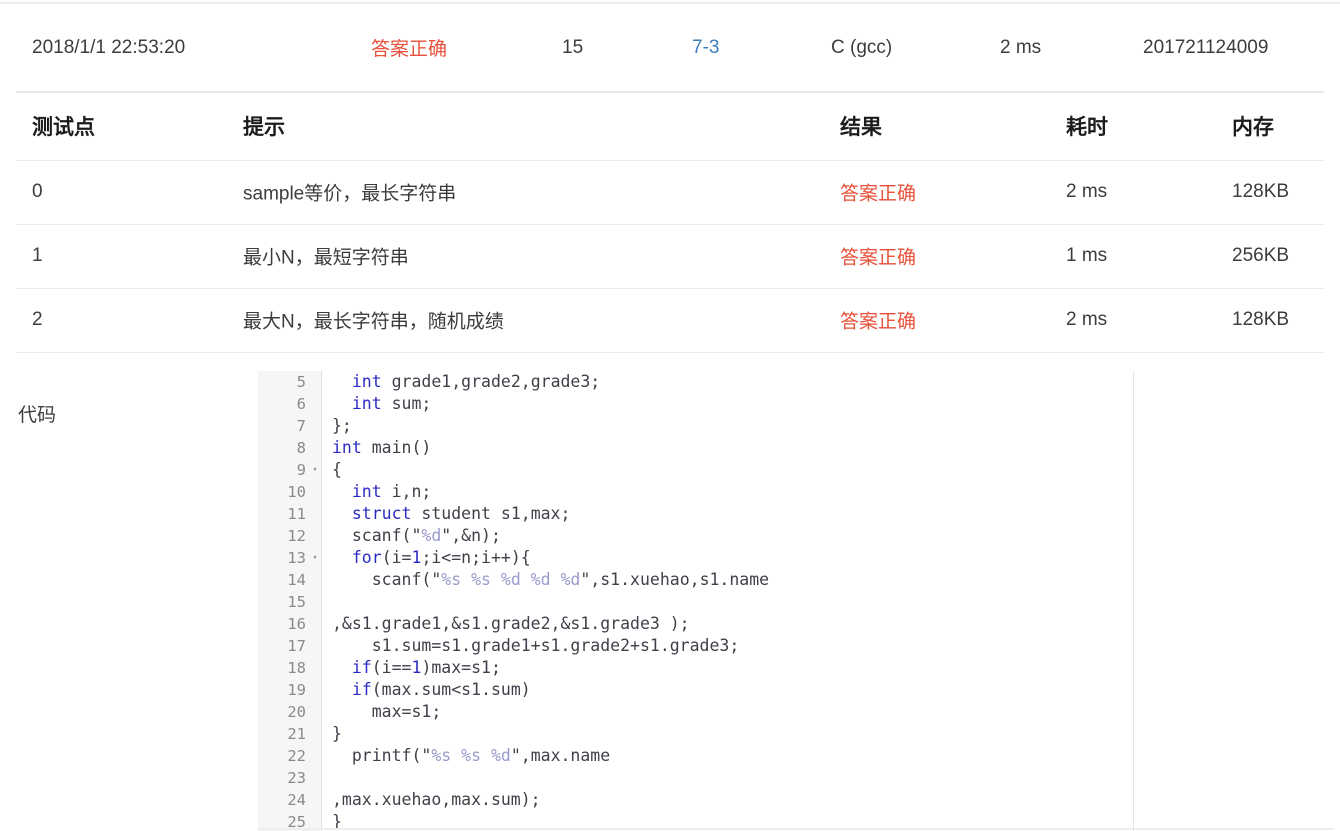 This screenshot has width=1340, height=831. Describe the element at coordinates (37, 415) in the screenshot. I see `code-section-label: 代码` at that location.